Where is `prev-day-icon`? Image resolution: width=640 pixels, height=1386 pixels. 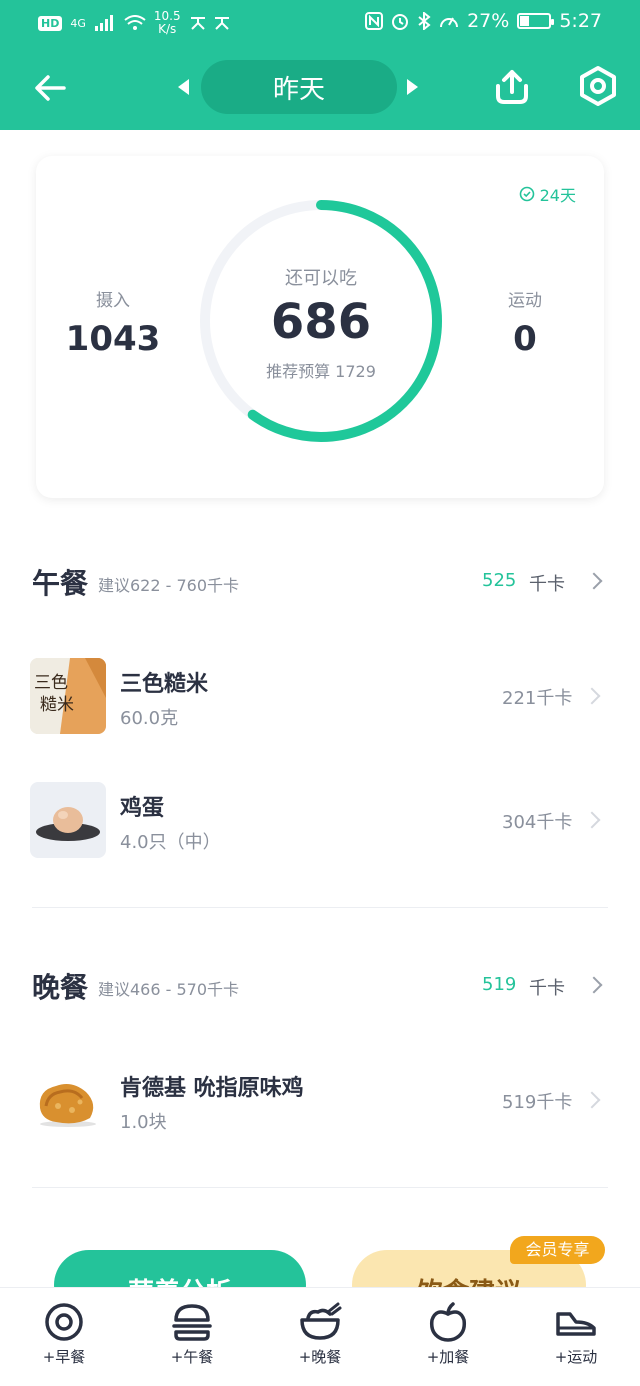 prev-day-icon is located at coordinates (183, 87).